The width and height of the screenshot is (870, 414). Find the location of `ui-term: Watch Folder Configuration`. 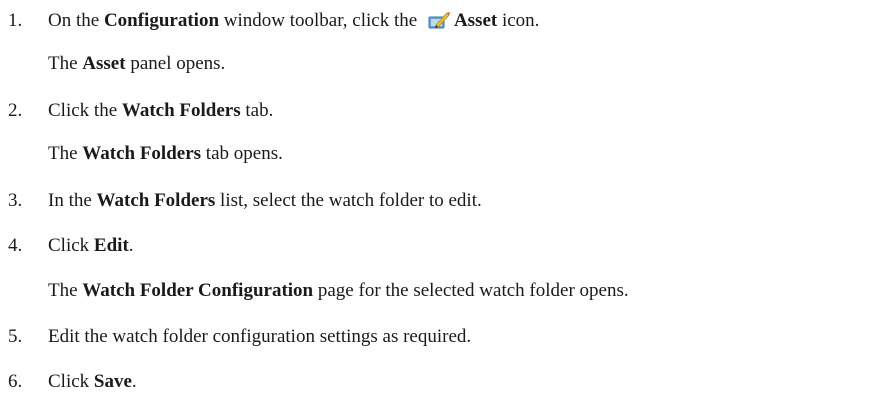

ui-term: Watch Folder Configuration is located at coordinates (198, 290).